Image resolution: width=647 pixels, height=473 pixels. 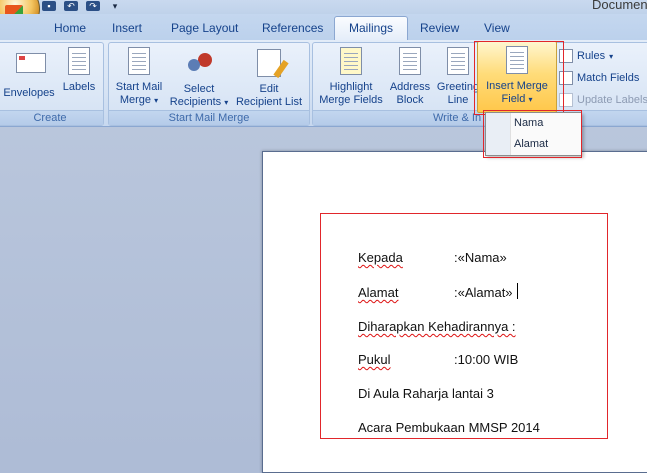 I want to click on greeting-line-button: Greeting Line, so click(x=458, y=77).